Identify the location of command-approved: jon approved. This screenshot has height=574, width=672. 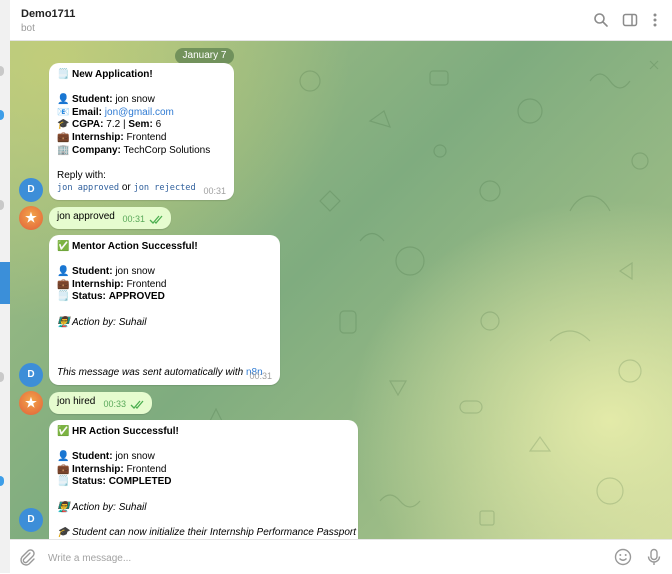
(88, 188).